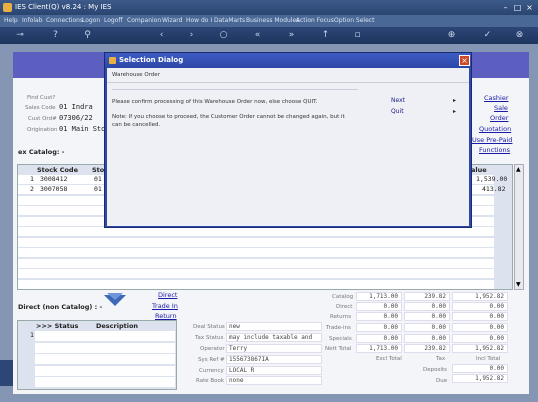  Describe the element at coordinates (57, 326) in the screenshot. I see `col-status: >>> Status` at that location.